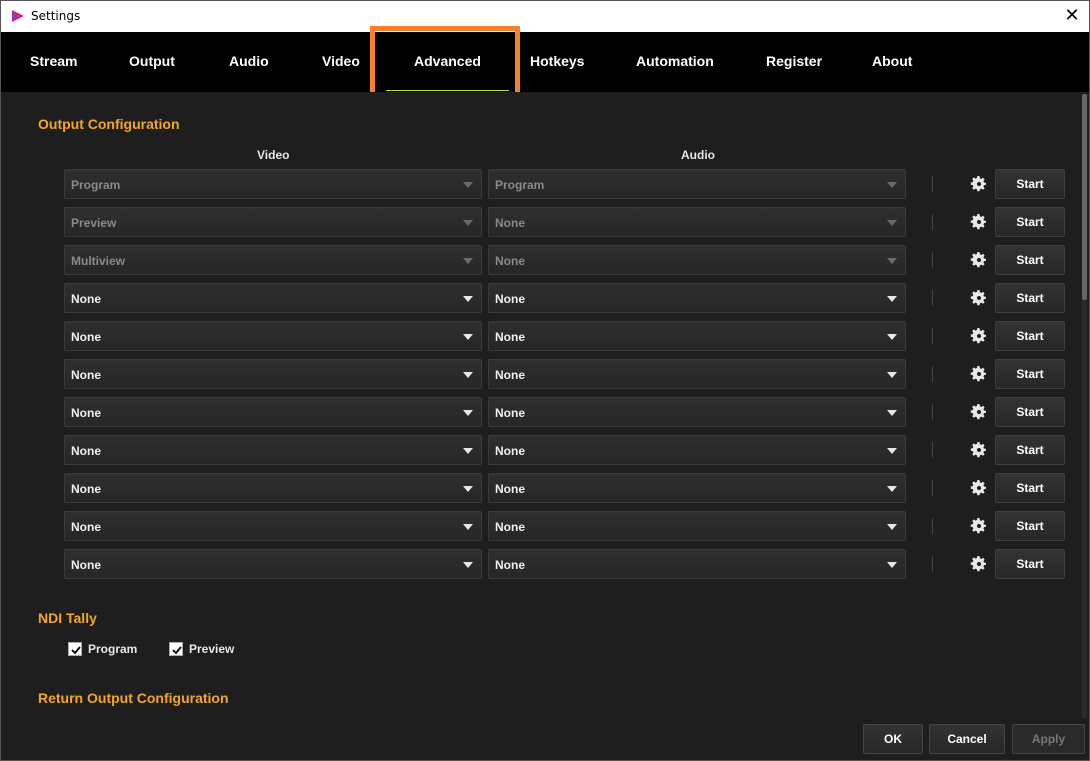 The height and width of the screenshot is (761, 1090). I want to click on apply-button: Apply, so click(1048, 739).